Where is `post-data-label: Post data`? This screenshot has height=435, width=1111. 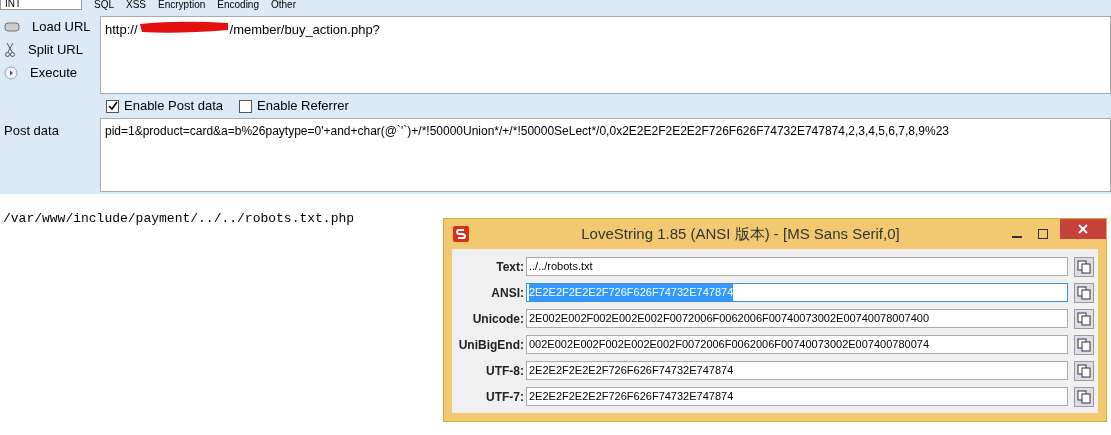
post-data-label: Post data is located at coordinates (31, 130).